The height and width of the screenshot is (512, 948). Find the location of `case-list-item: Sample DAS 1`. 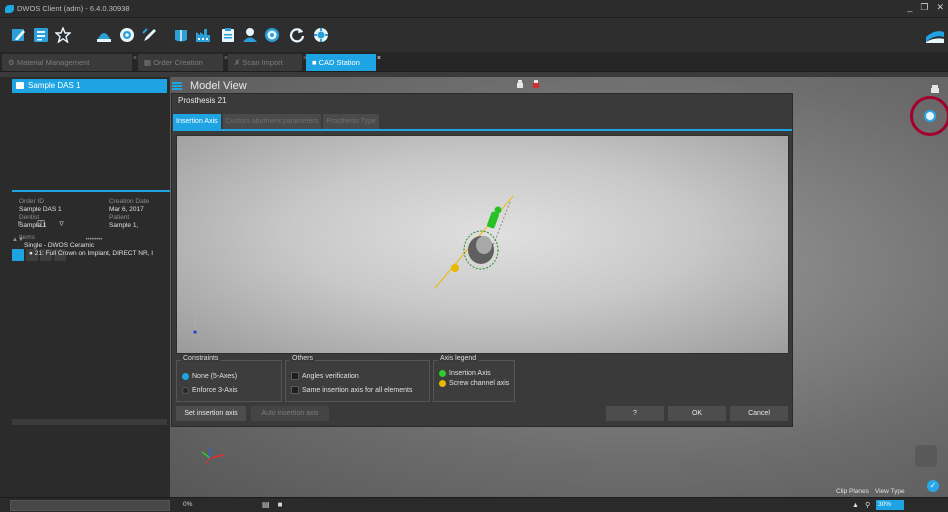

case-list-item: Sample DAS 1 is located at coordinates (89, 86).